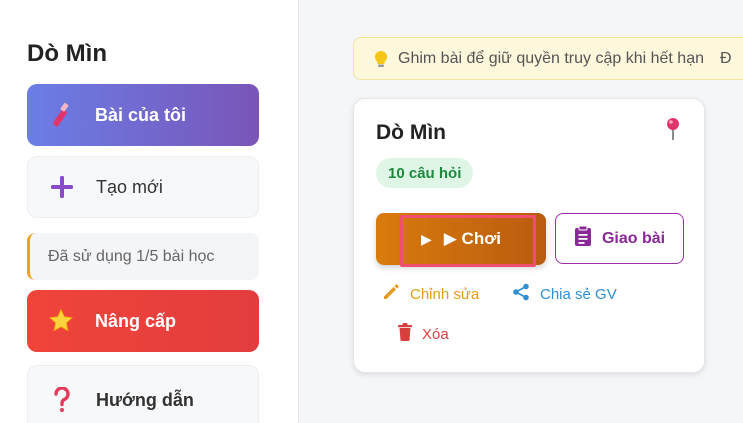 This screenshot has width=743, height=423. I want to click on lightbulb-icon, so click(381, 59).